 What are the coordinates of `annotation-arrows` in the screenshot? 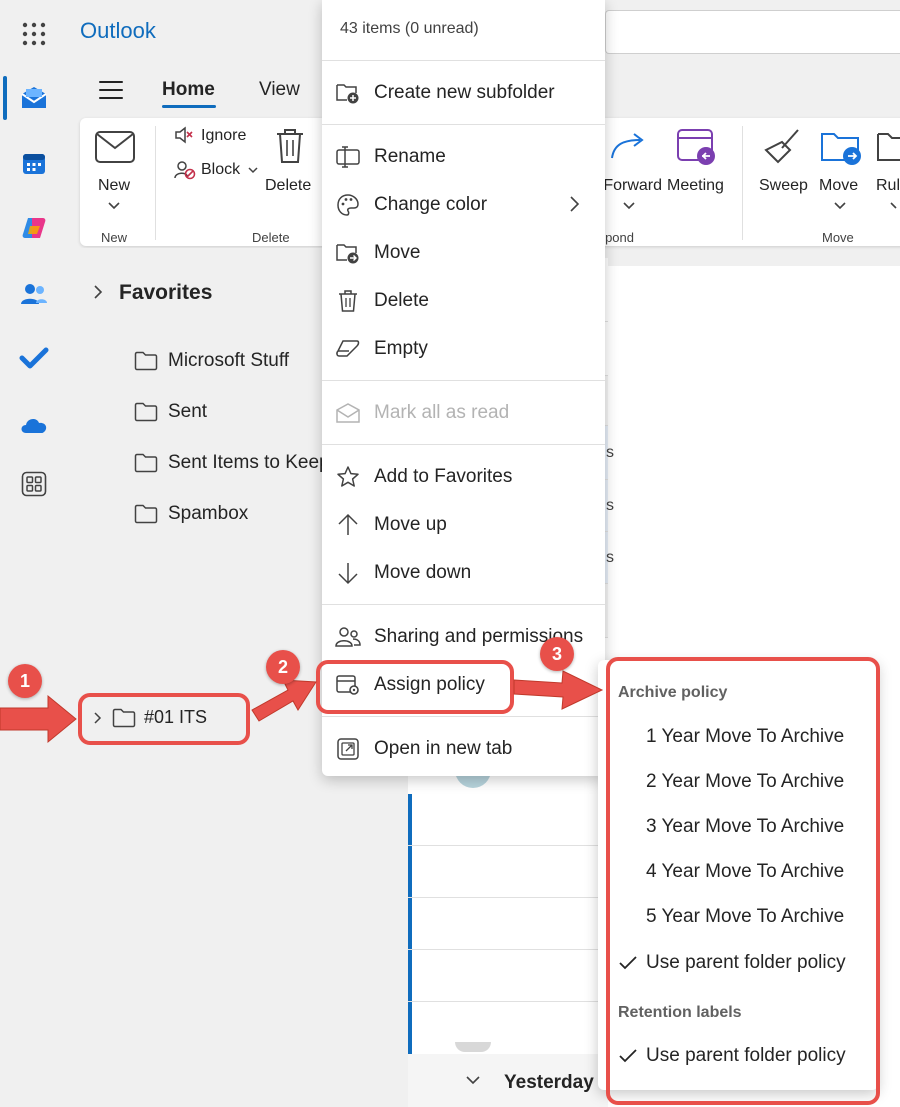 It's located at (302, 707).